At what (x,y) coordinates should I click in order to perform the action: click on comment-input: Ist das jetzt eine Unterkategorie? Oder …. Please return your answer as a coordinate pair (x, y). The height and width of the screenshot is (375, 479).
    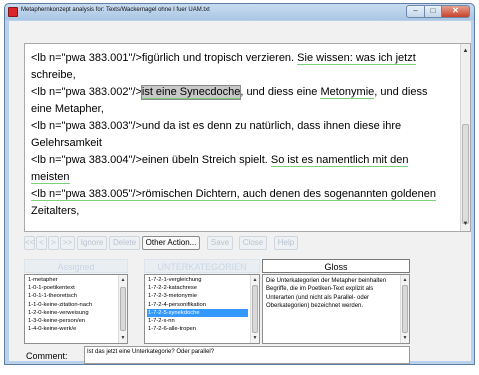
    Looking at the image, I should click on (247, 355).